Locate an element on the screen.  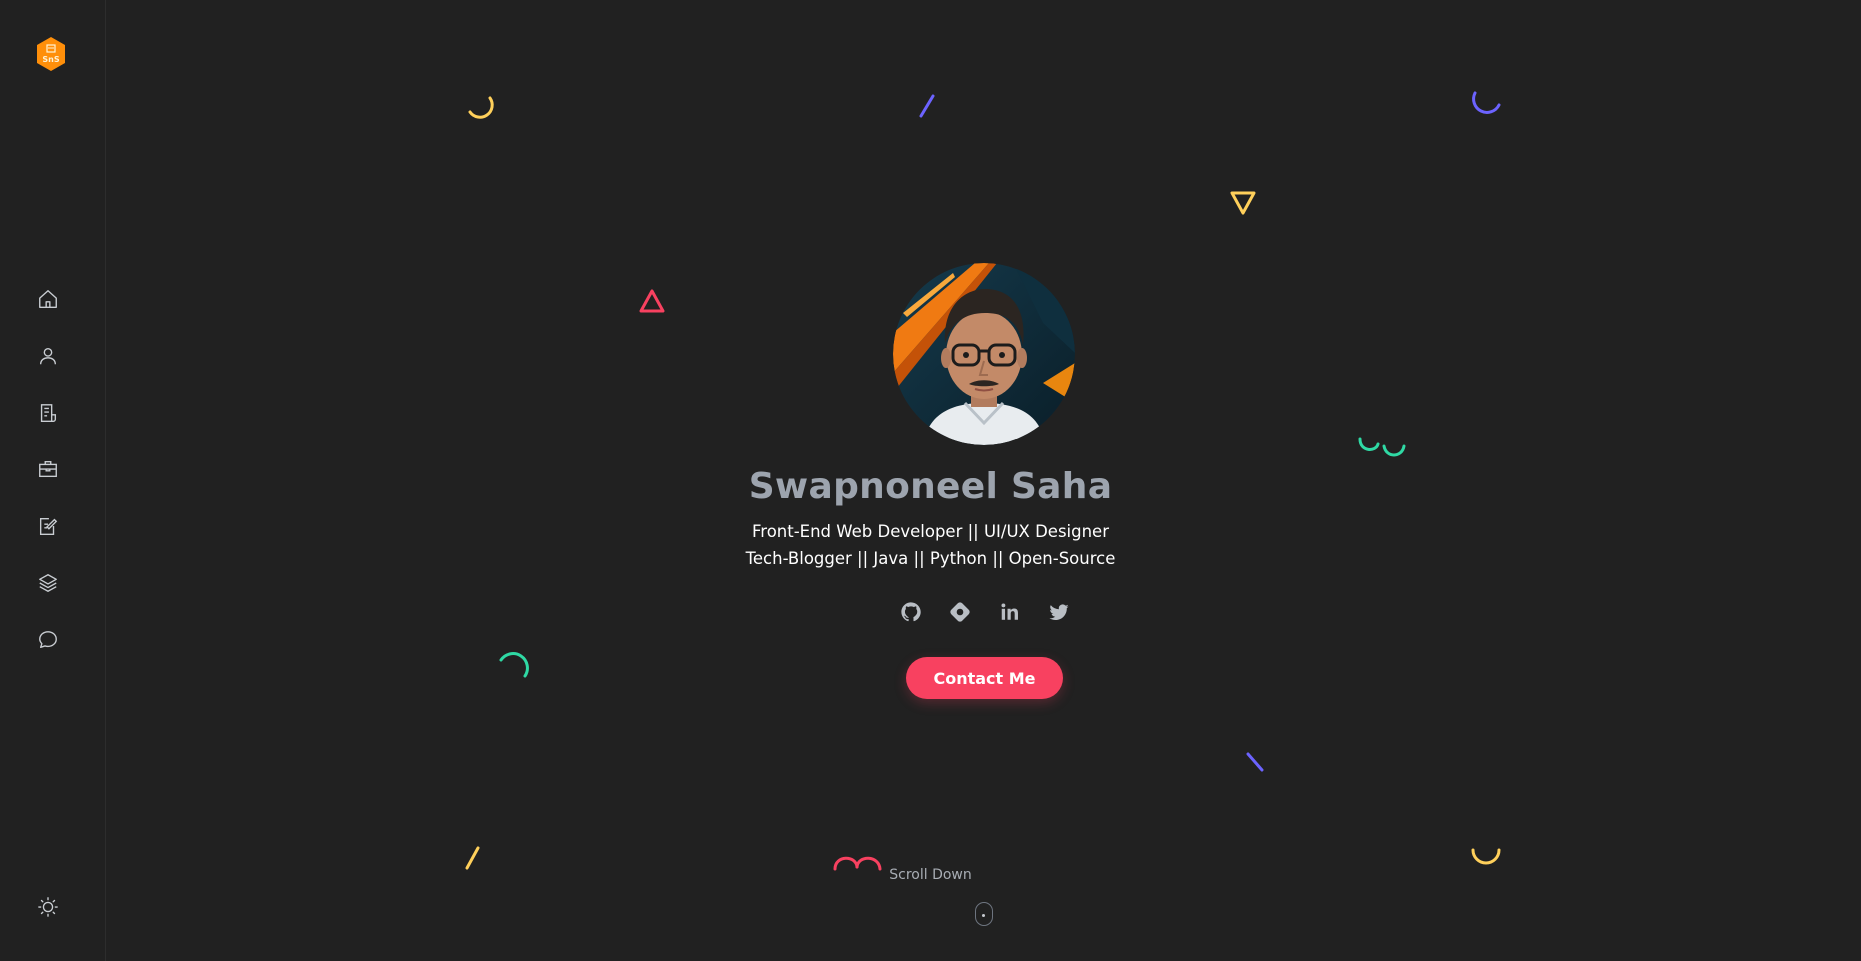
twitter-icon is located at coordinates (1059, 612).